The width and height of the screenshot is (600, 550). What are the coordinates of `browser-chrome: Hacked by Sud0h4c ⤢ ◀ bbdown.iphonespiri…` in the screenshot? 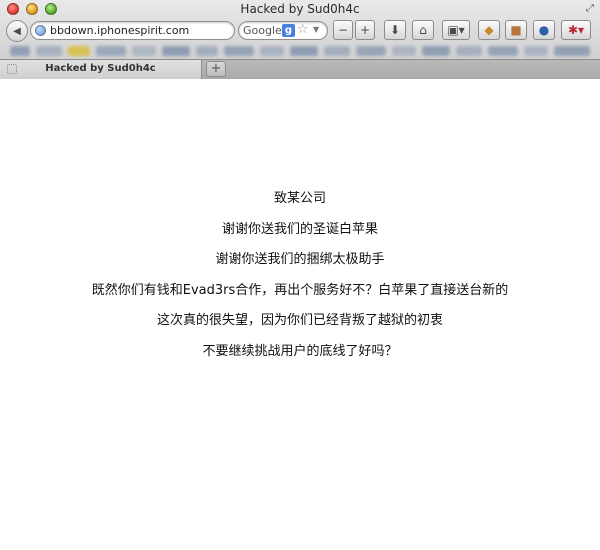 It's located at (300, 39).